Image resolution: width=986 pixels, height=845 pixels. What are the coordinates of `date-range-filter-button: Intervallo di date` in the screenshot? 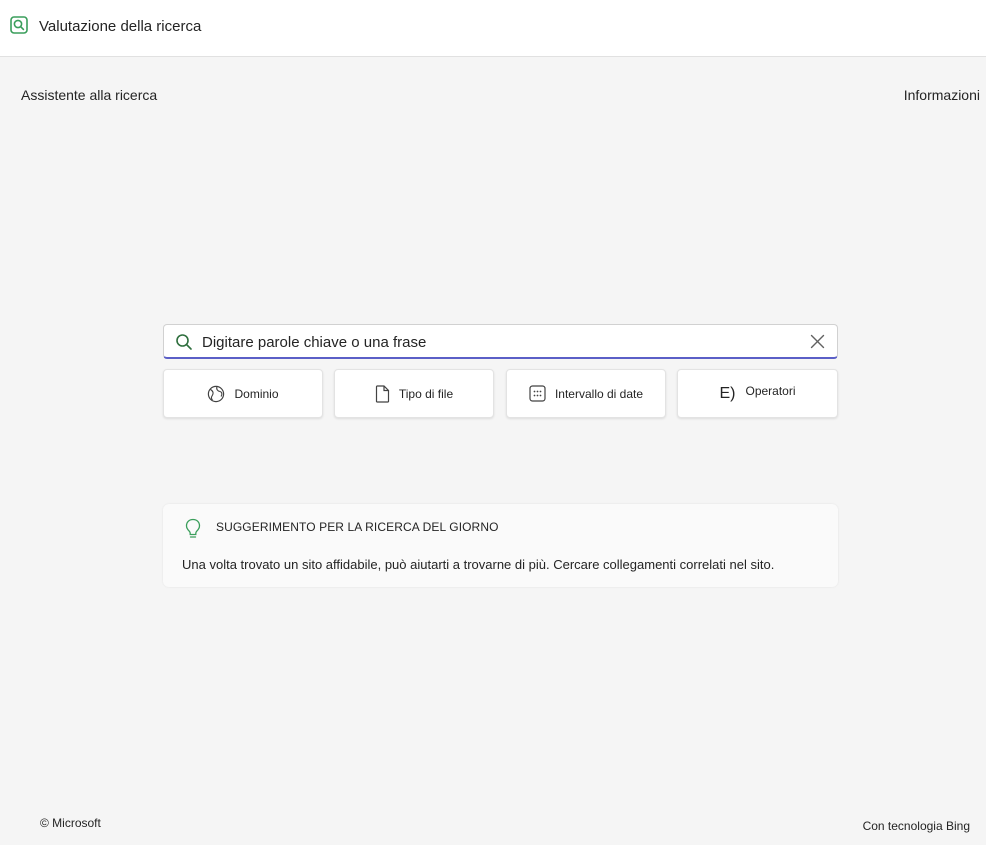 It's located at (586, 393).